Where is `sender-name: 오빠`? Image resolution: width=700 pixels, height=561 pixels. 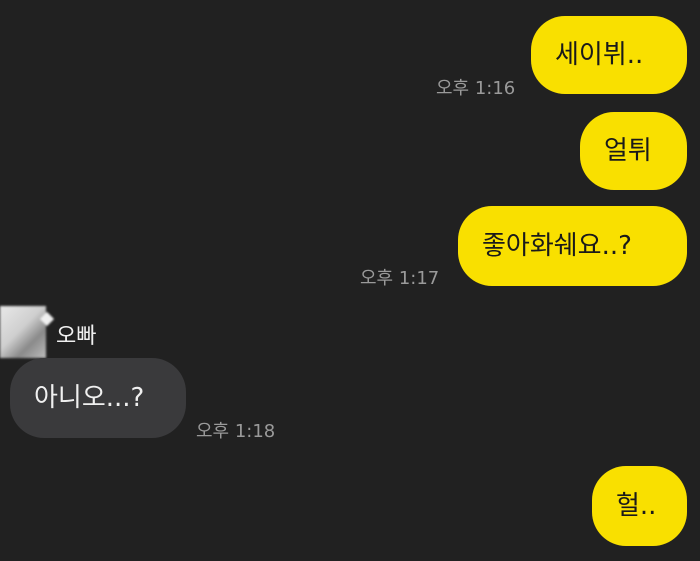 sender-name: 오빠 is located at coordinates (76, 336).